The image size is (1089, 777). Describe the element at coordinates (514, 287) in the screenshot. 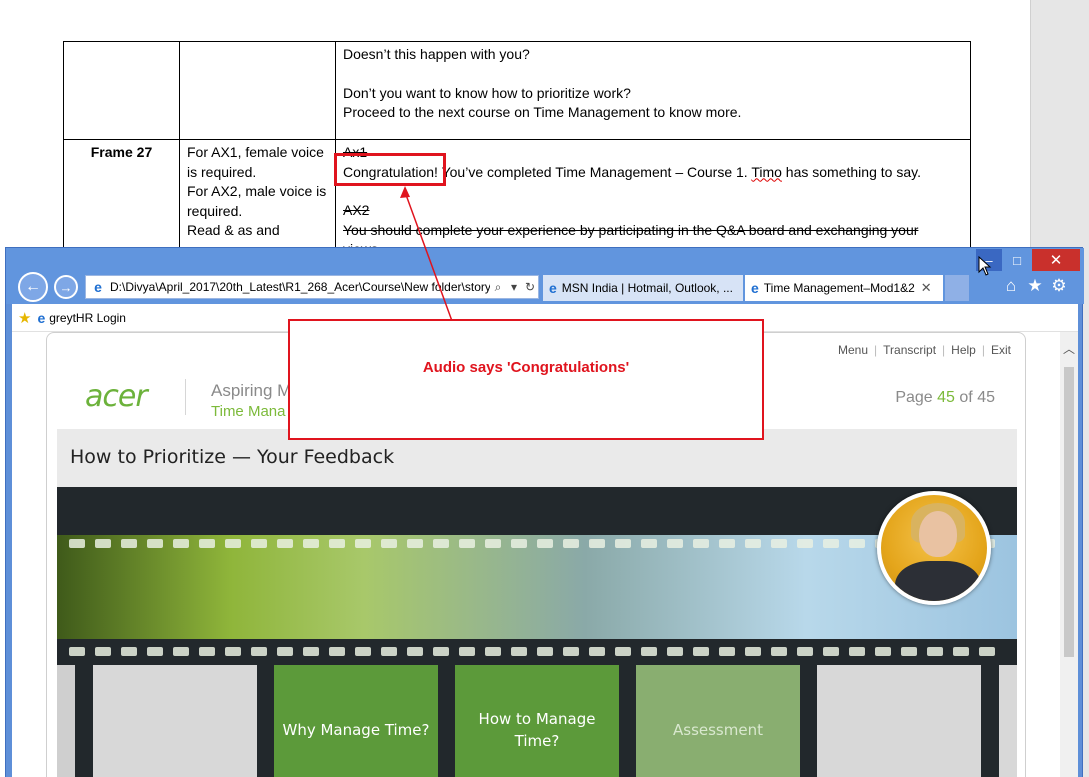

I see `chevron-down-icon: ▾` at that location.